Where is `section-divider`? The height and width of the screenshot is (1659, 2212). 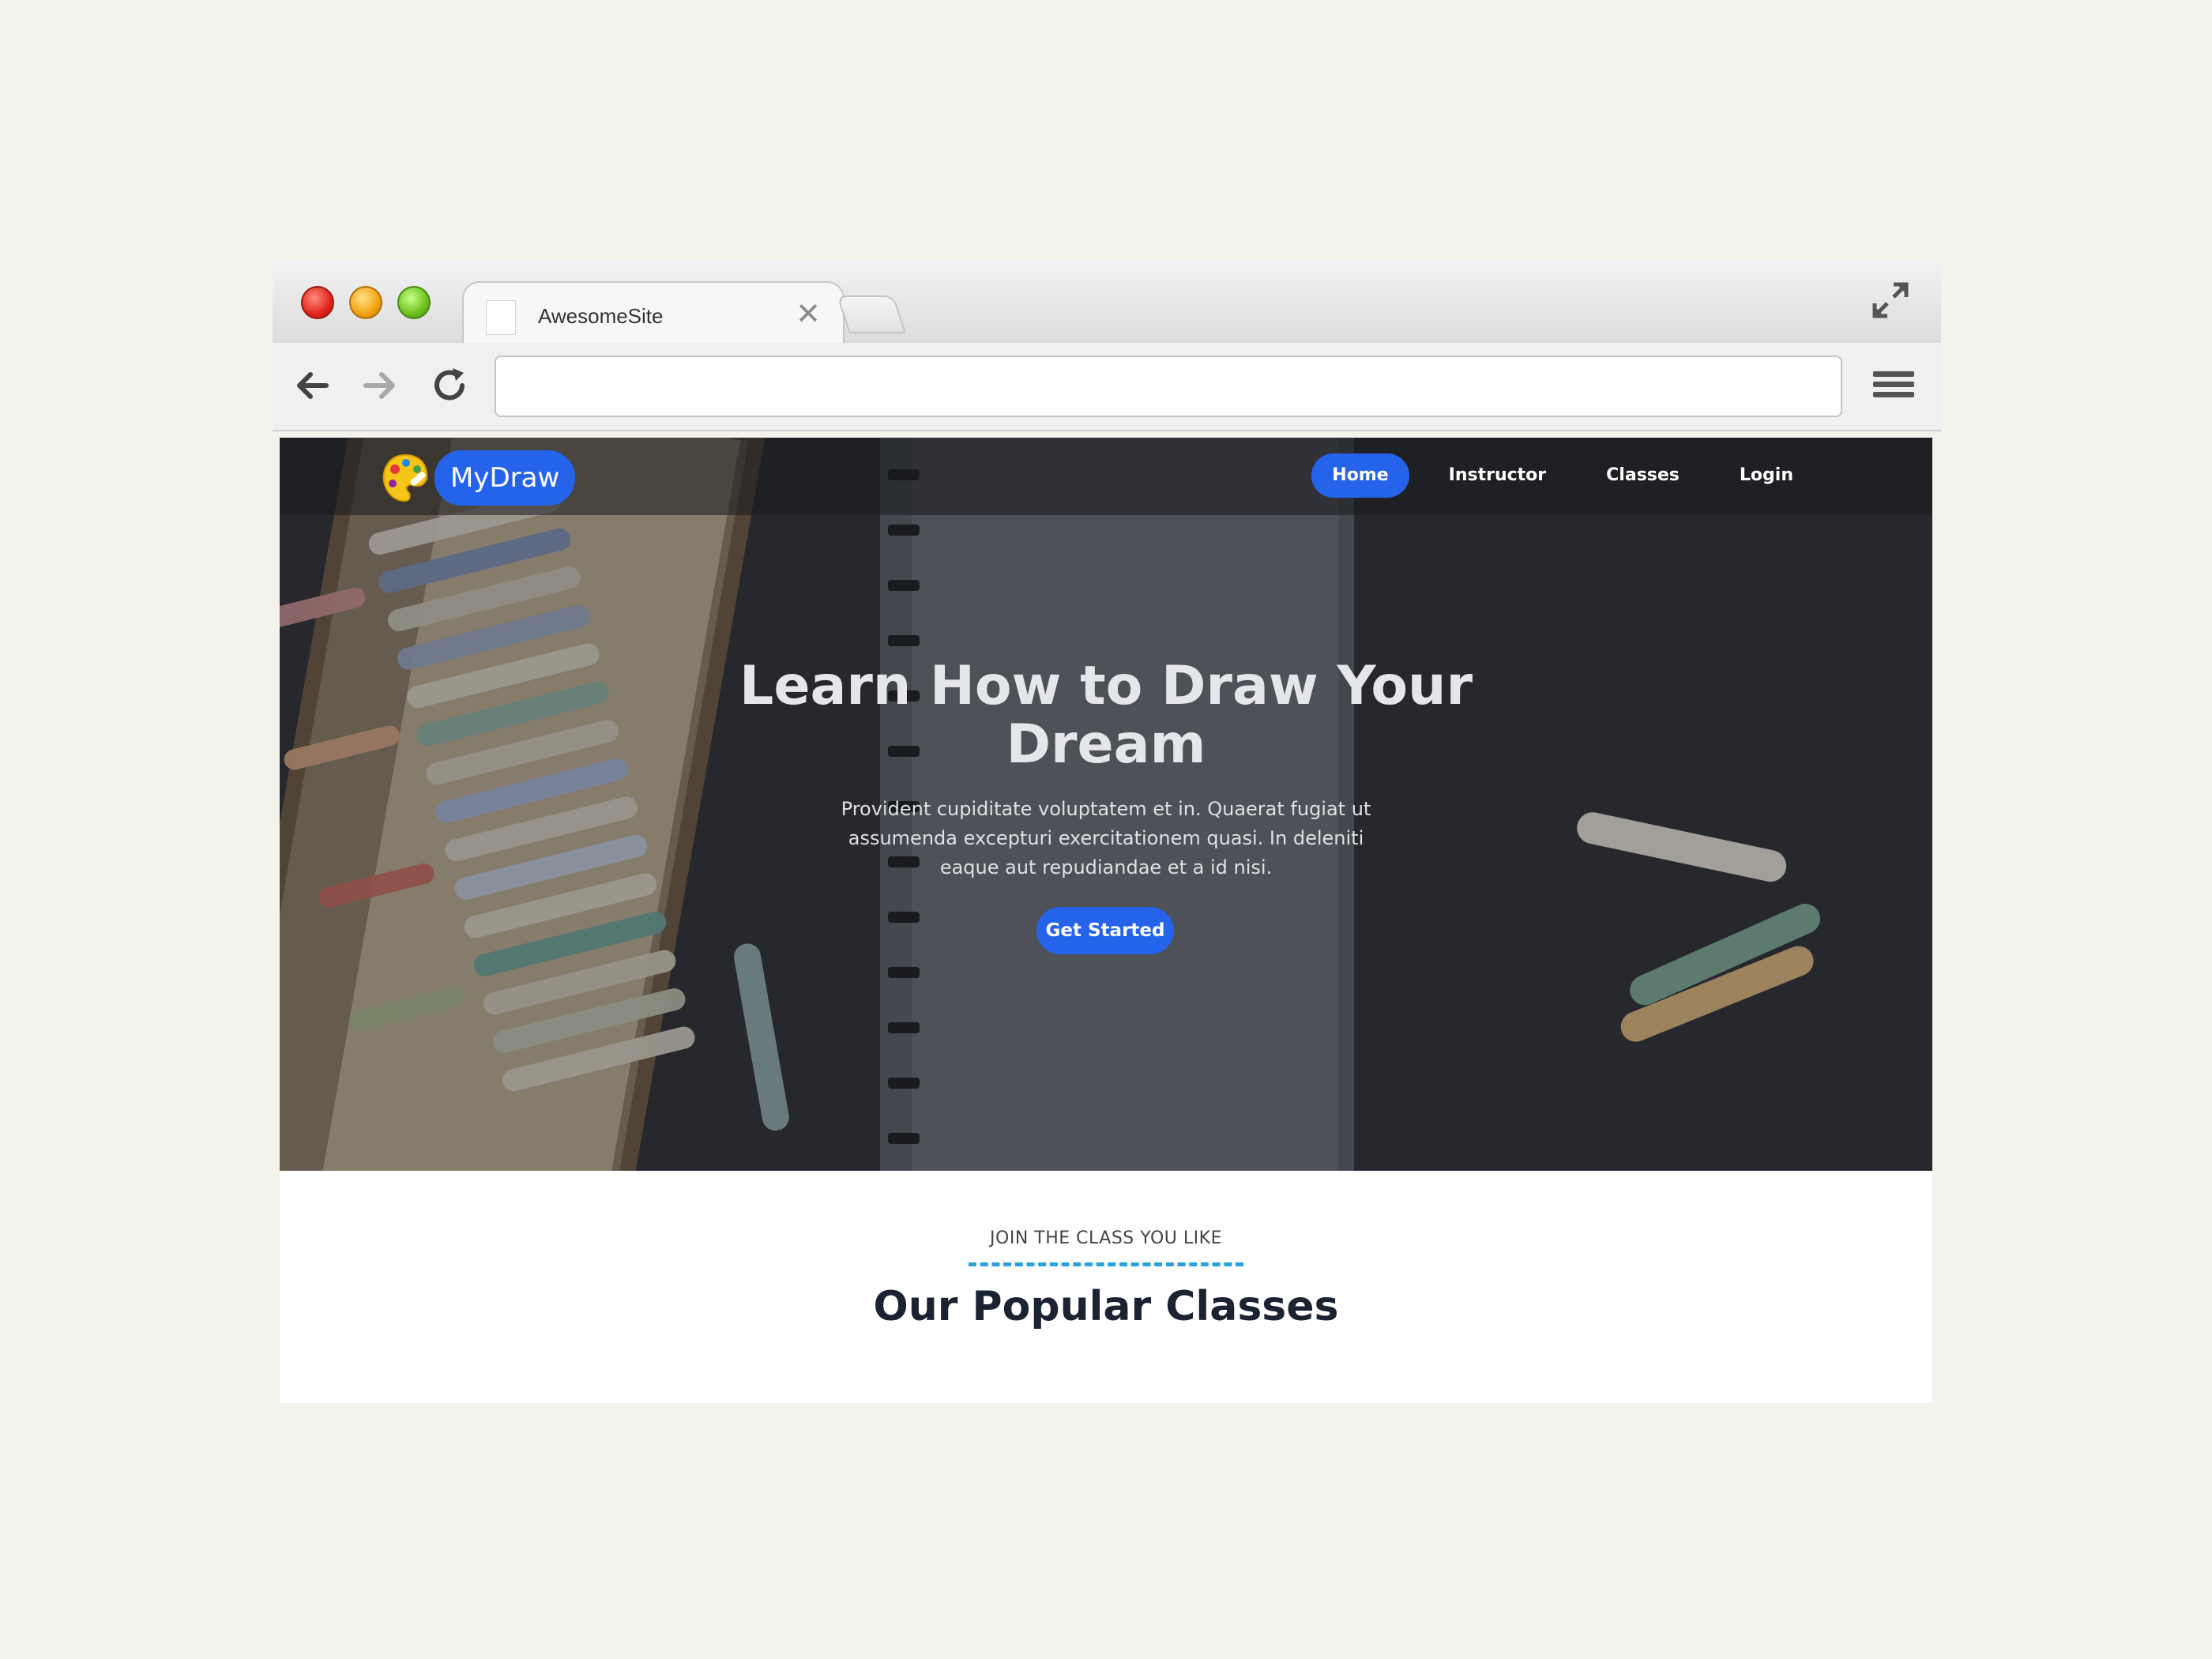
section-divider is located at coordinates (1106, 1264).